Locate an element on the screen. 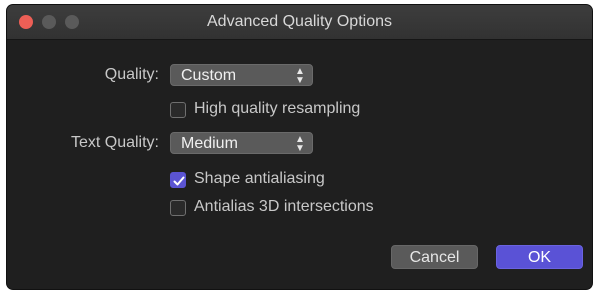  quality-select: Custom ▲ ▼ is located at coordinates (241, 75).